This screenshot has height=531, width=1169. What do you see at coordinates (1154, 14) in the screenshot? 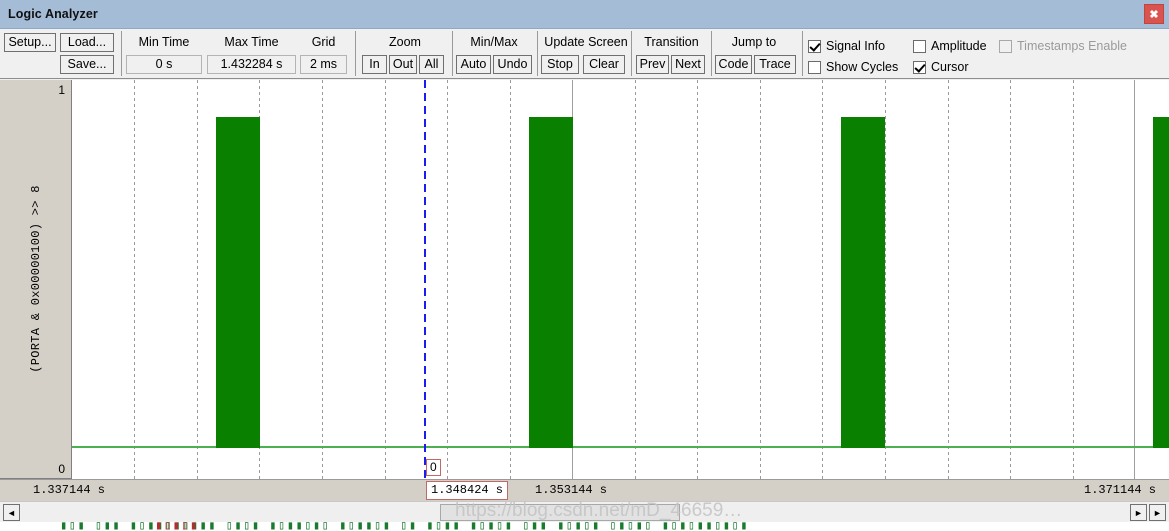
I see `close-icon: ✖` at bounding box center [1154, 14].